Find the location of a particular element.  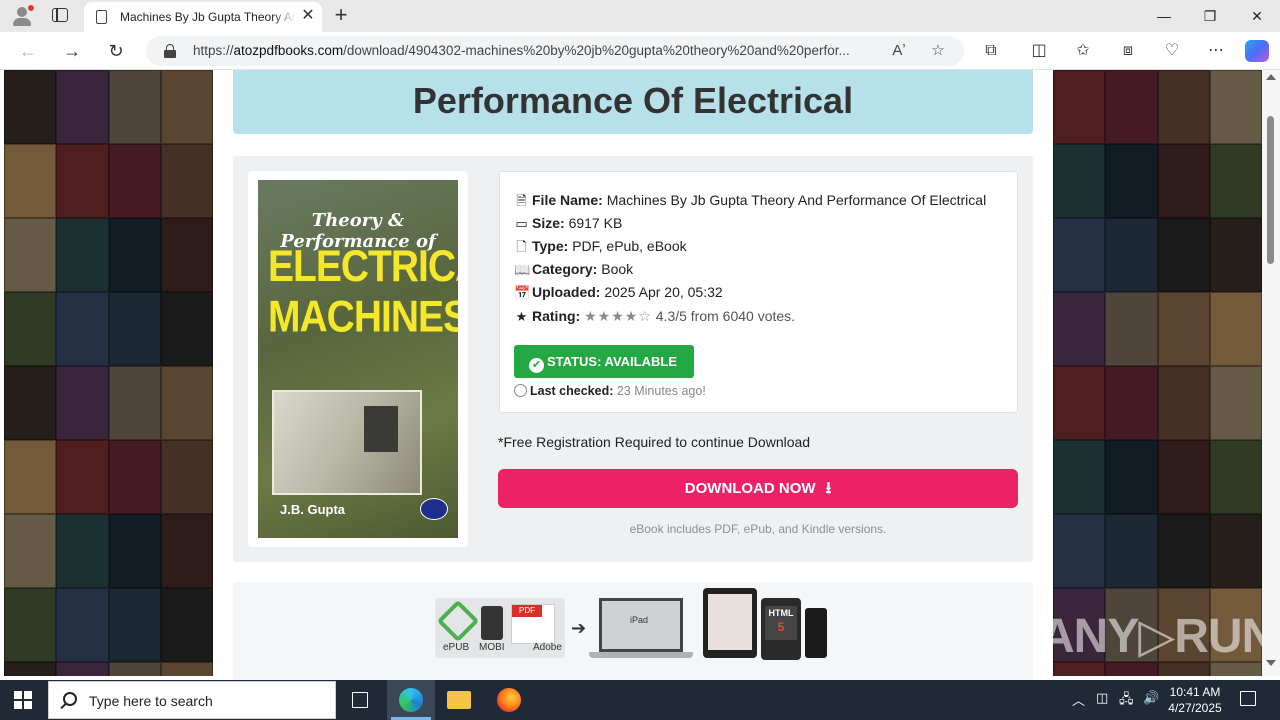

background-book-collage-left is located at coordinates (108, 373).